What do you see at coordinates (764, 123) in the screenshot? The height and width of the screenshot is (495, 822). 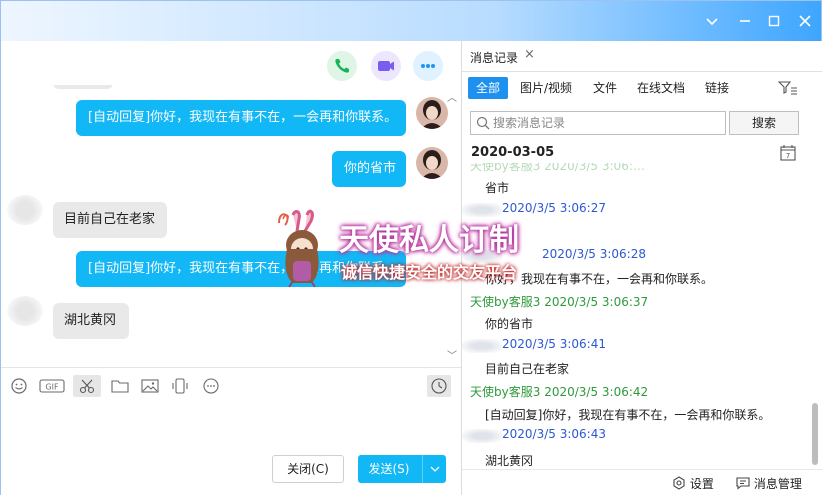 I see `search-button: 搜索` at bounding box center [764, 123].